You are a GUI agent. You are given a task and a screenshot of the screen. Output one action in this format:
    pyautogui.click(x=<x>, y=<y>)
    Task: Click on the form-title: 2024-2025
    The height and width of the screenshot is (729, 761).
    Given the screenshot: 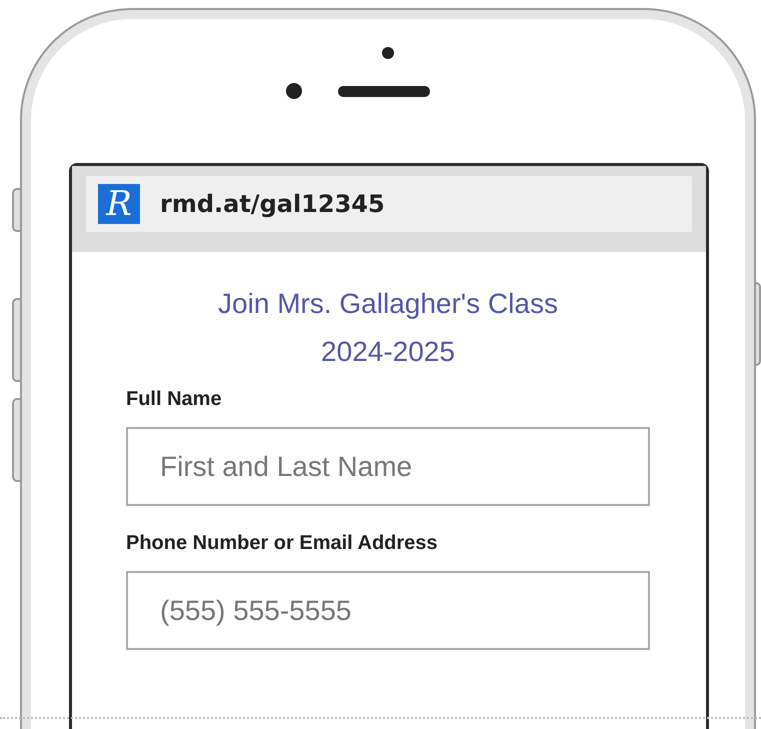 What is the action you would take?
    pyautogui.click(x=388, y=352)
    